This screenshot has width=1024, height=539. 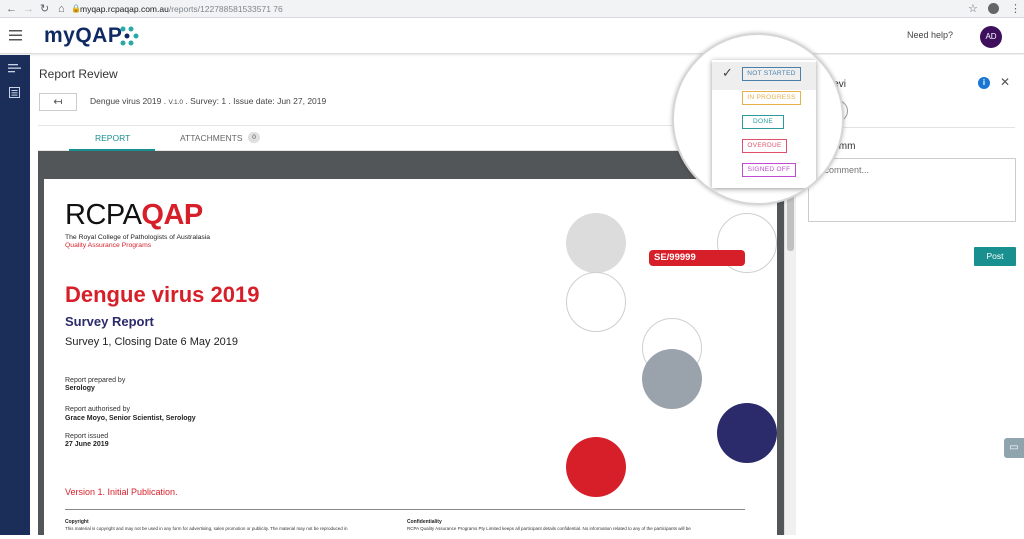 What do you see at coordinates (87, 436) in the screenshot?
I see `issued-label: Report issued` at bounding box center [87, 436].